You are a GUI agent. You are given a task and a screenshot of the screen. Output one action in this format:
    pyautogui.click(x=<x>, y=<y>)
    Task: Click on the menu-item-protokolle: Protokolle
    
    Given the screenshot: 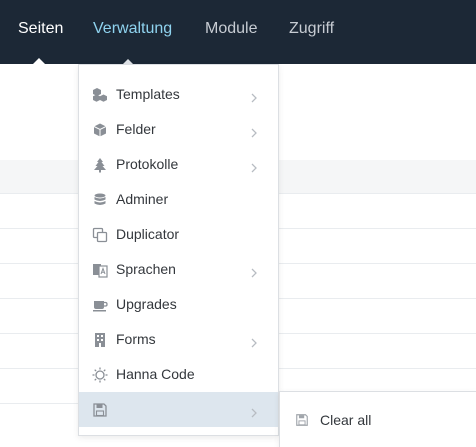 What is the action you would take?
    pyautogui.click(x=178, y=164)
    